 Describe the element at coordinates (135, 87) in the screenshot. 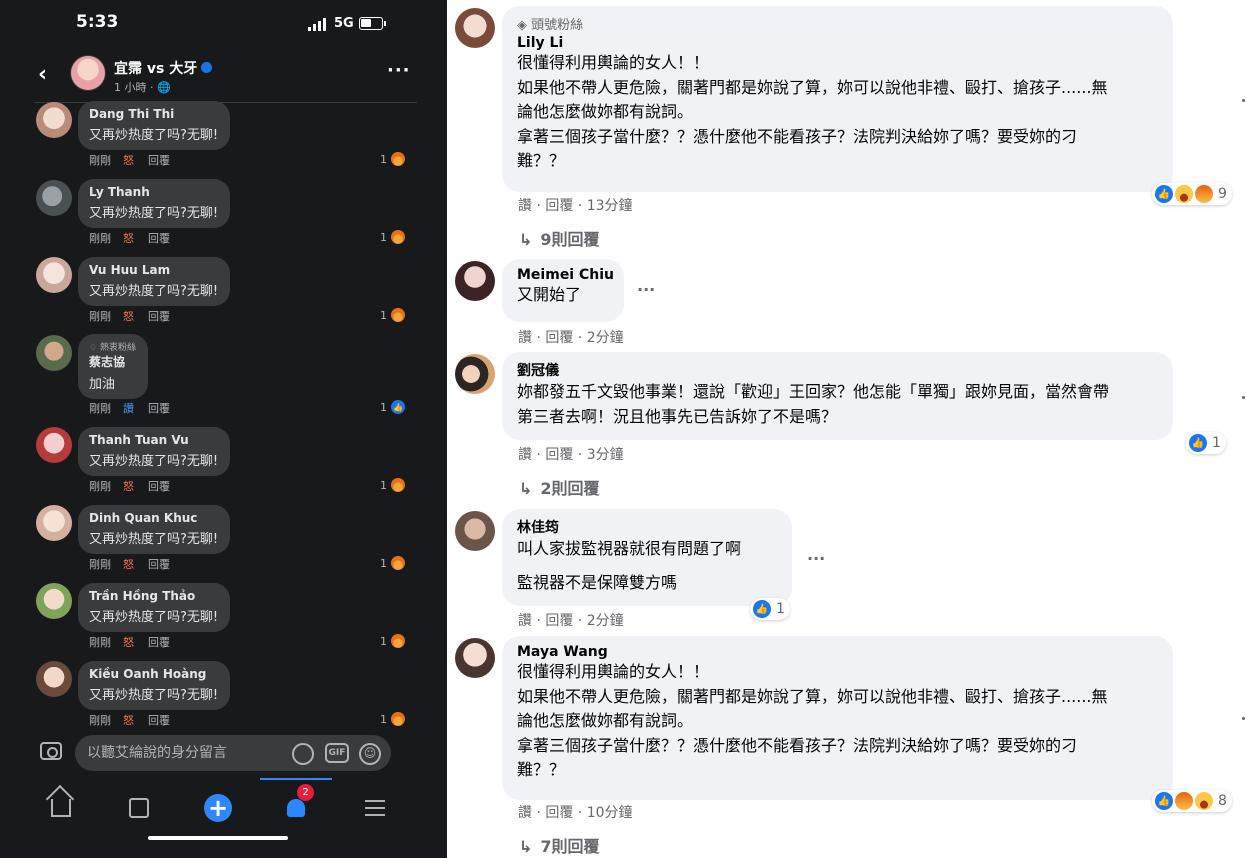

I see `post-time: 1 小時 ·` at that location.